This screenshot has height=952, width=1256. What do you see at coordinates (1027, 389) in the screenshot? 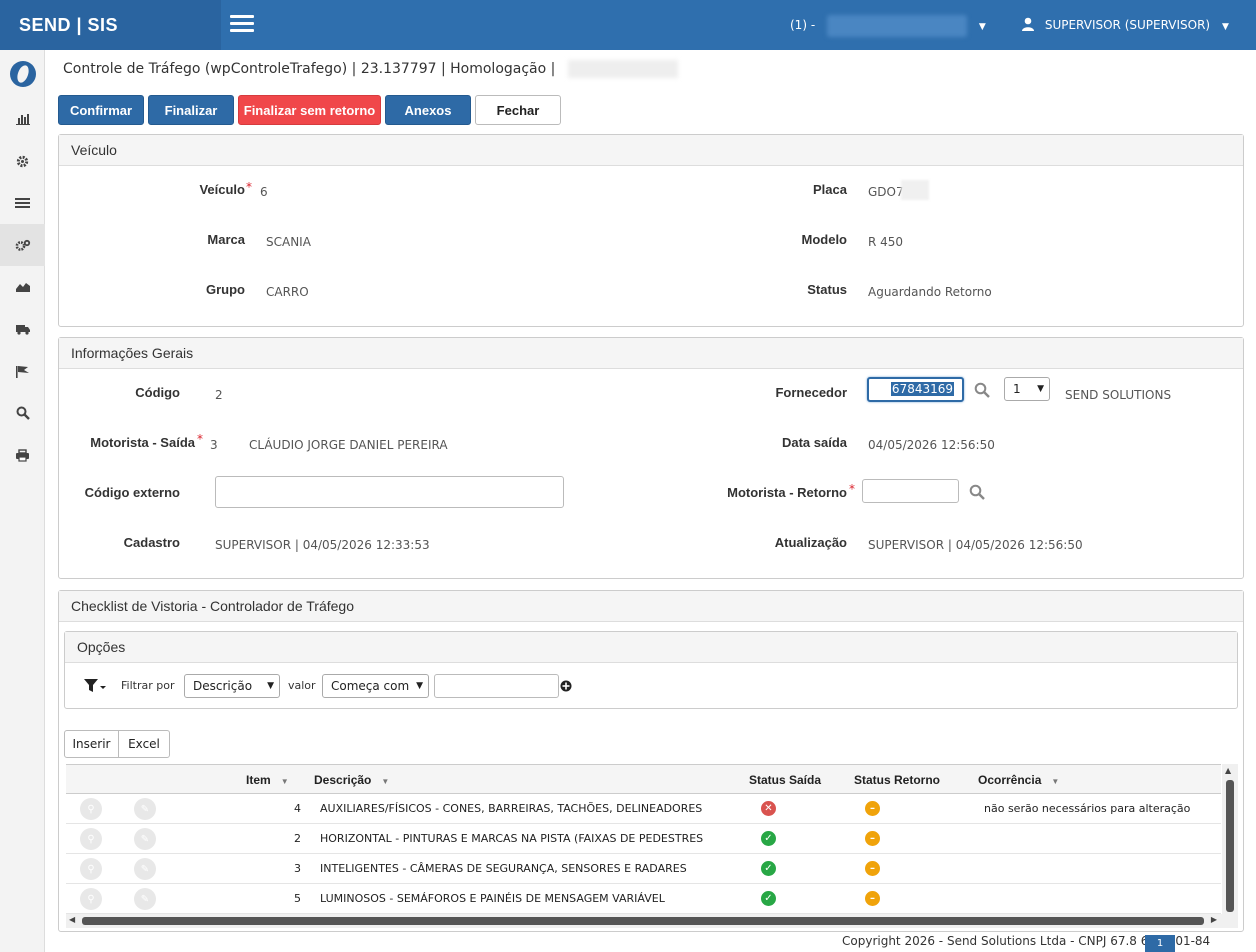
I see `supplier-branch-select: 1 ▼` at bounding box center [1027, 389].